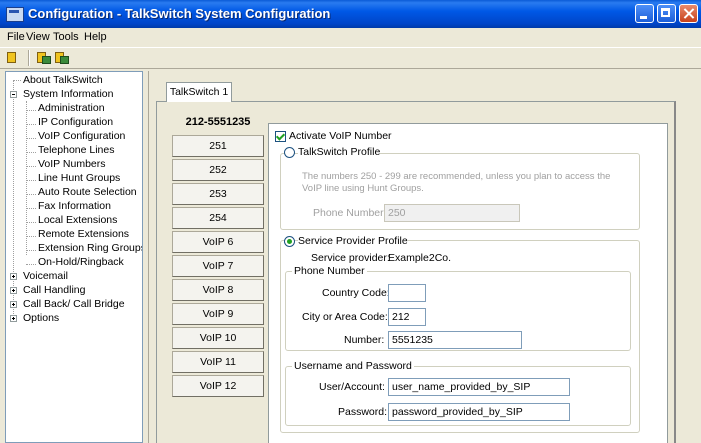 This screenshot has width=701, height=443. What do you see at coordinates (452, 213) in the screenshot?
I see `talkswitch-phone-field: 250` at bounding box center [452, 213].